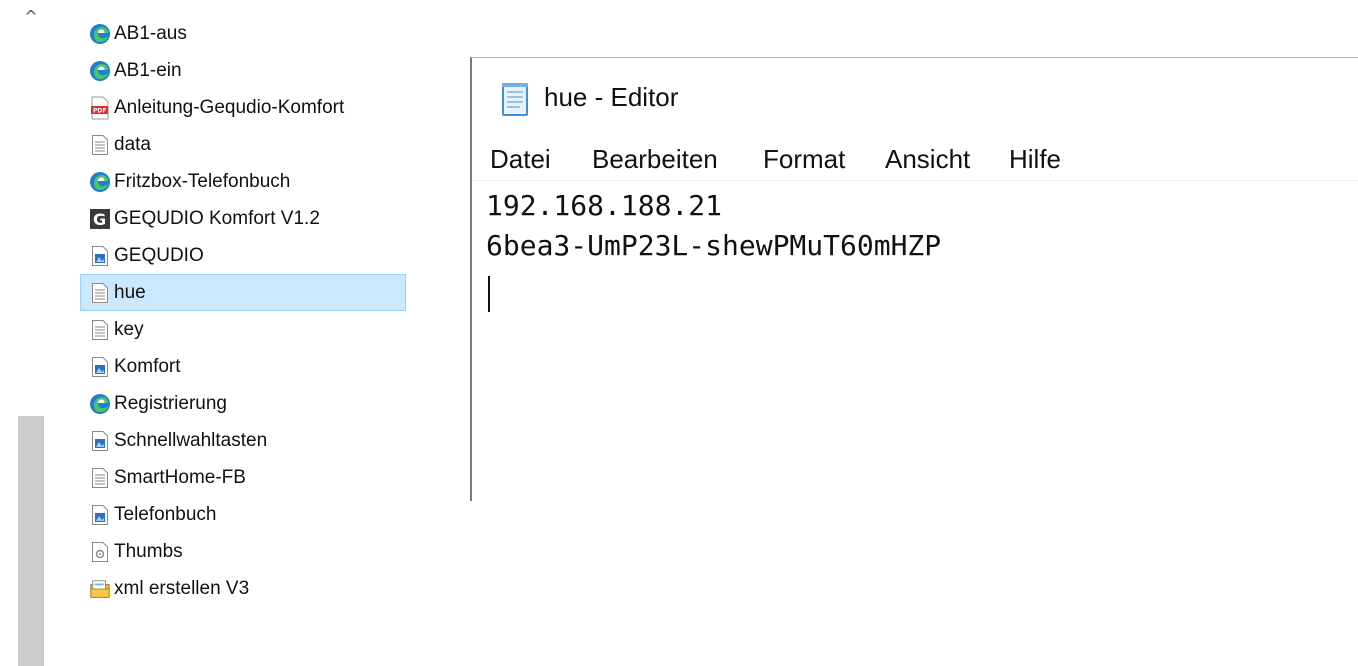 This screenshot has width=1358, height=666. I want to click on text-line-ip: 192.168.188.21, so click(604, 205).